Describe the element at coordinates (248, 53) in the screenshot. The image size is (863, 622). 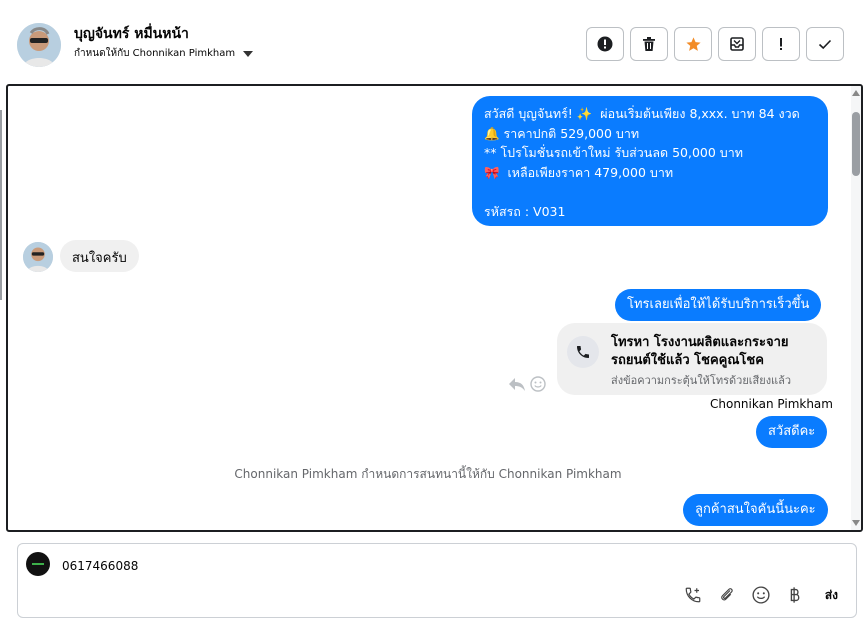
I see `caret-down-icon` at that location.